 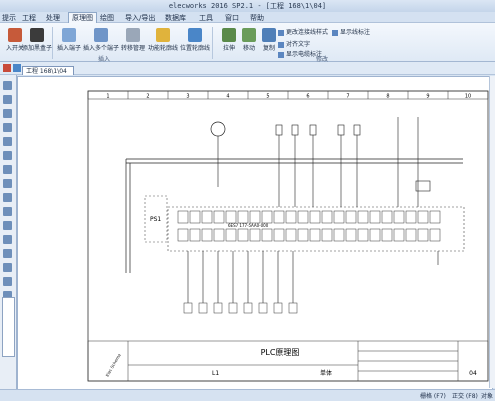 I want to click on black-box-icon, so click(x=37, y=35).